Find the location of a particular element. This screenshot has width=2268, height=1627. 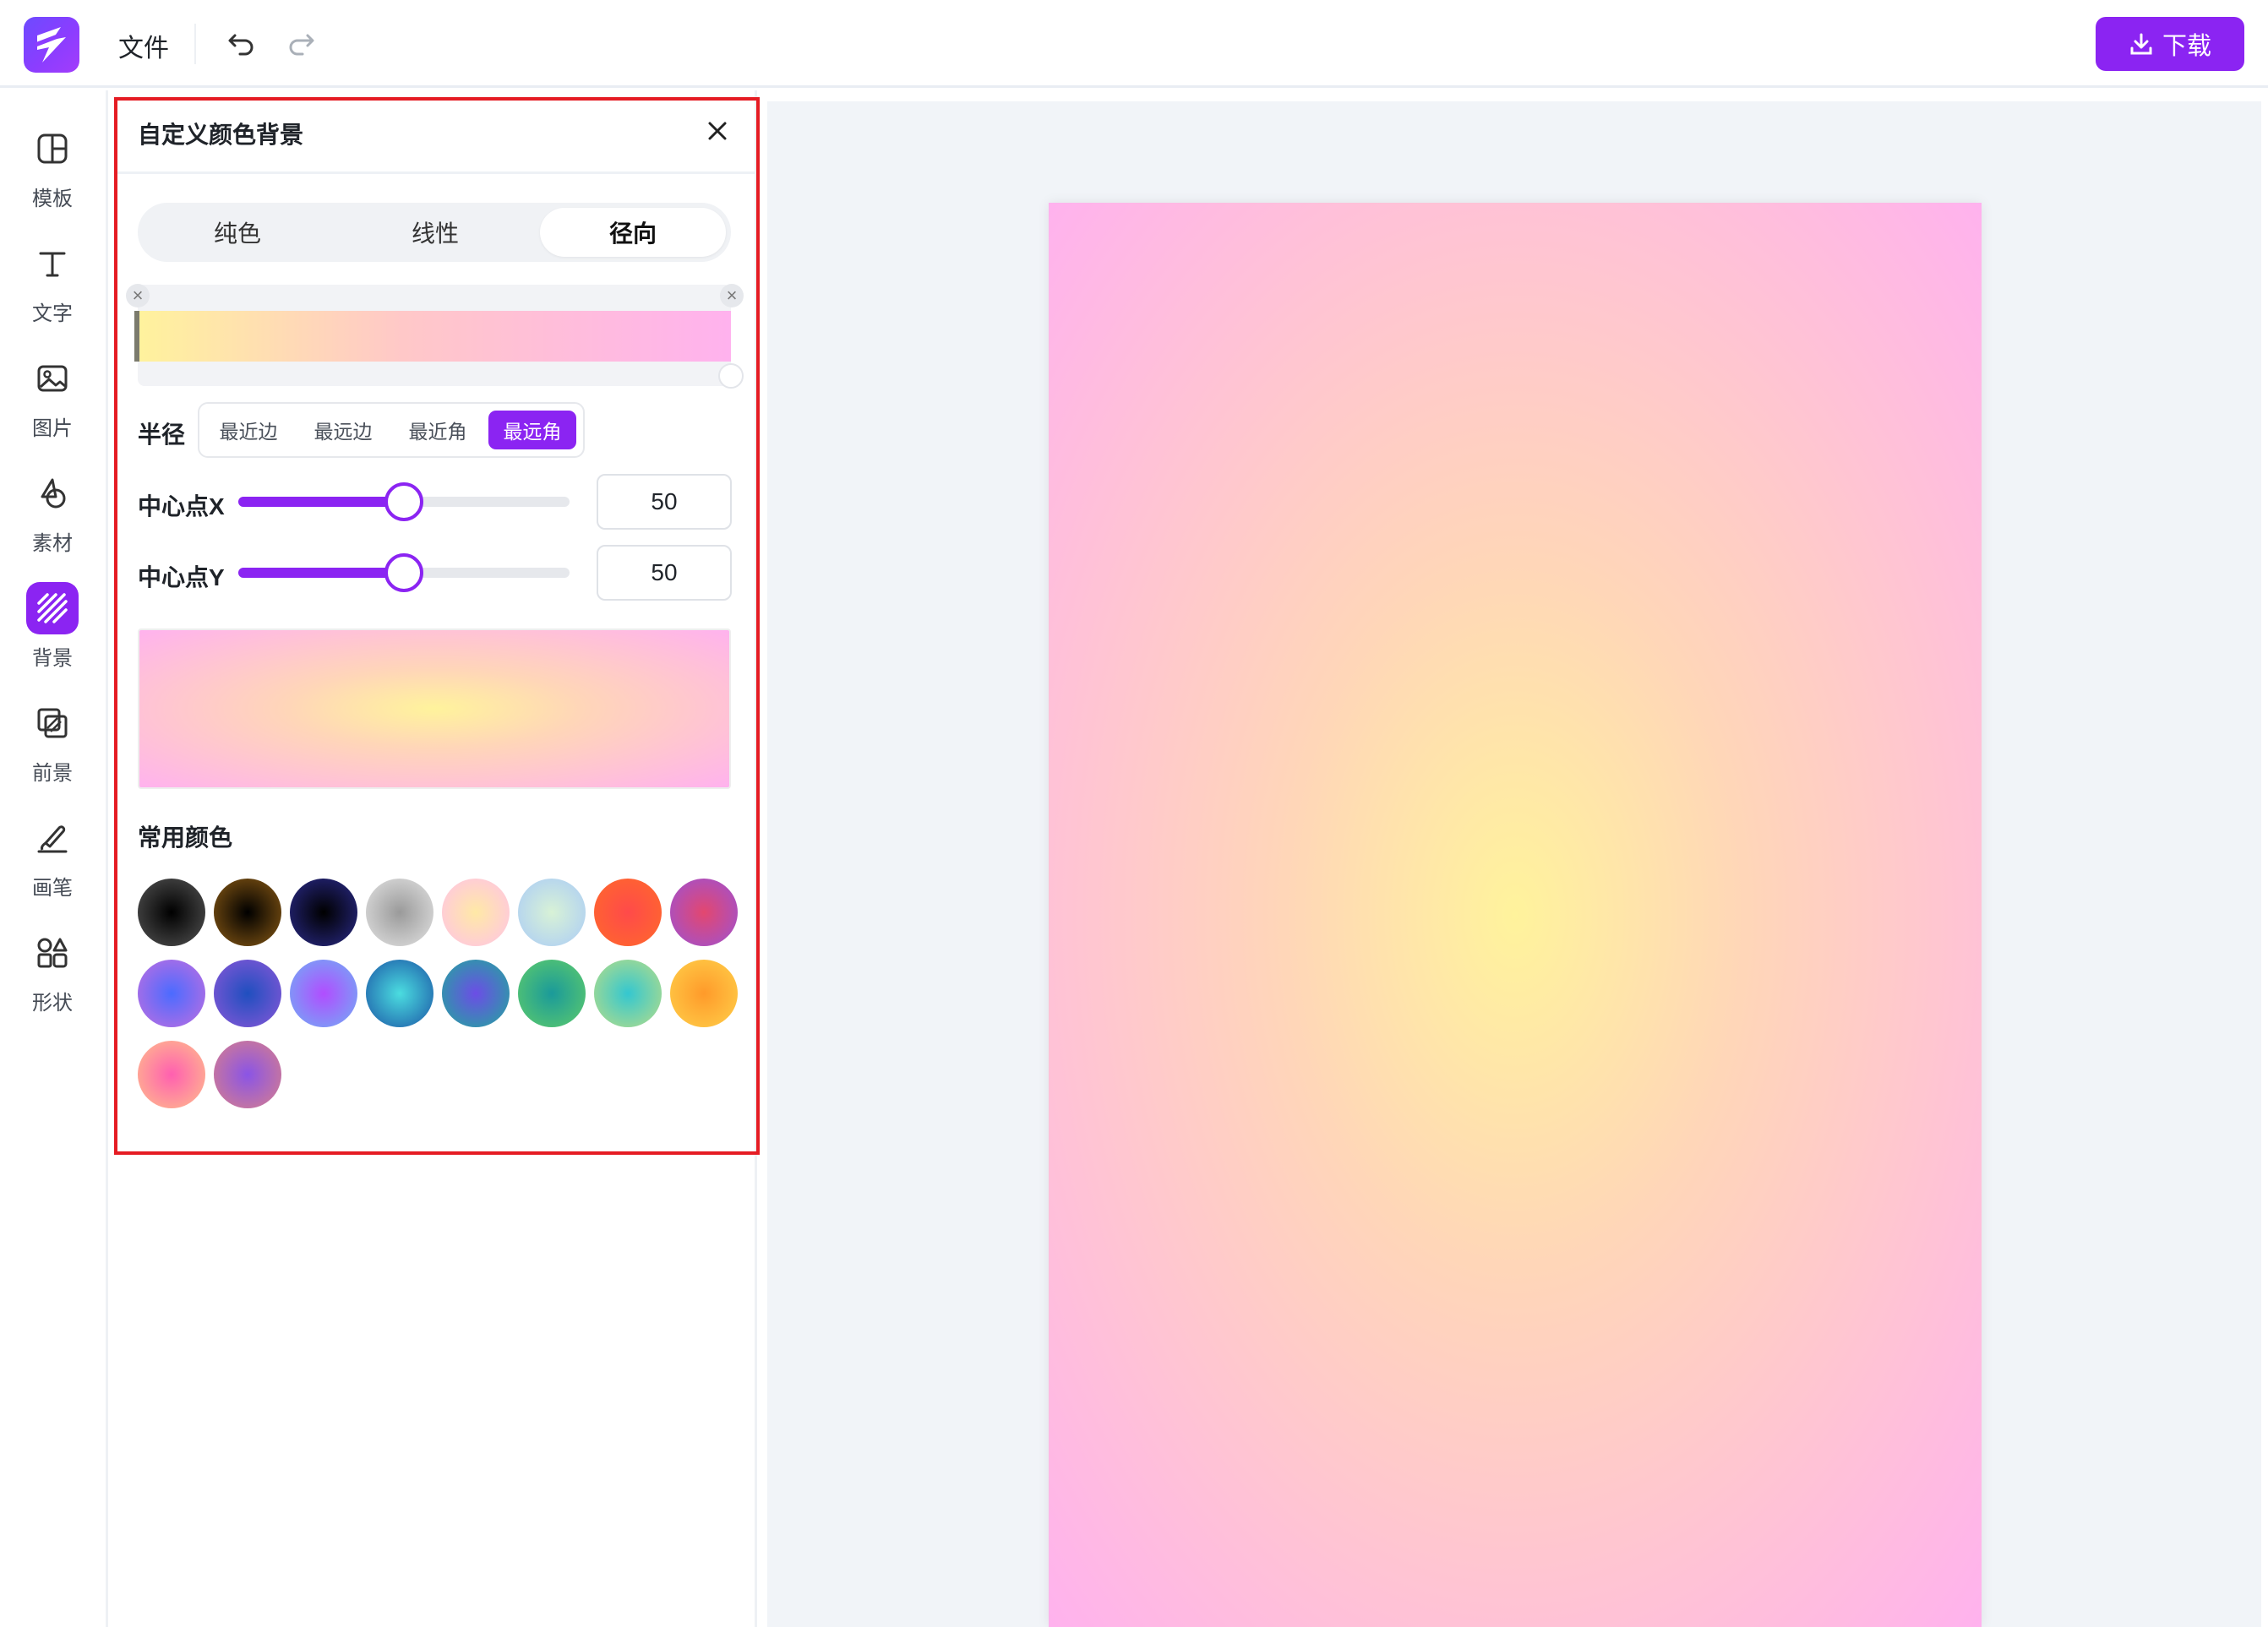

logo-bolt-icon is located at coordinates (50, 45).